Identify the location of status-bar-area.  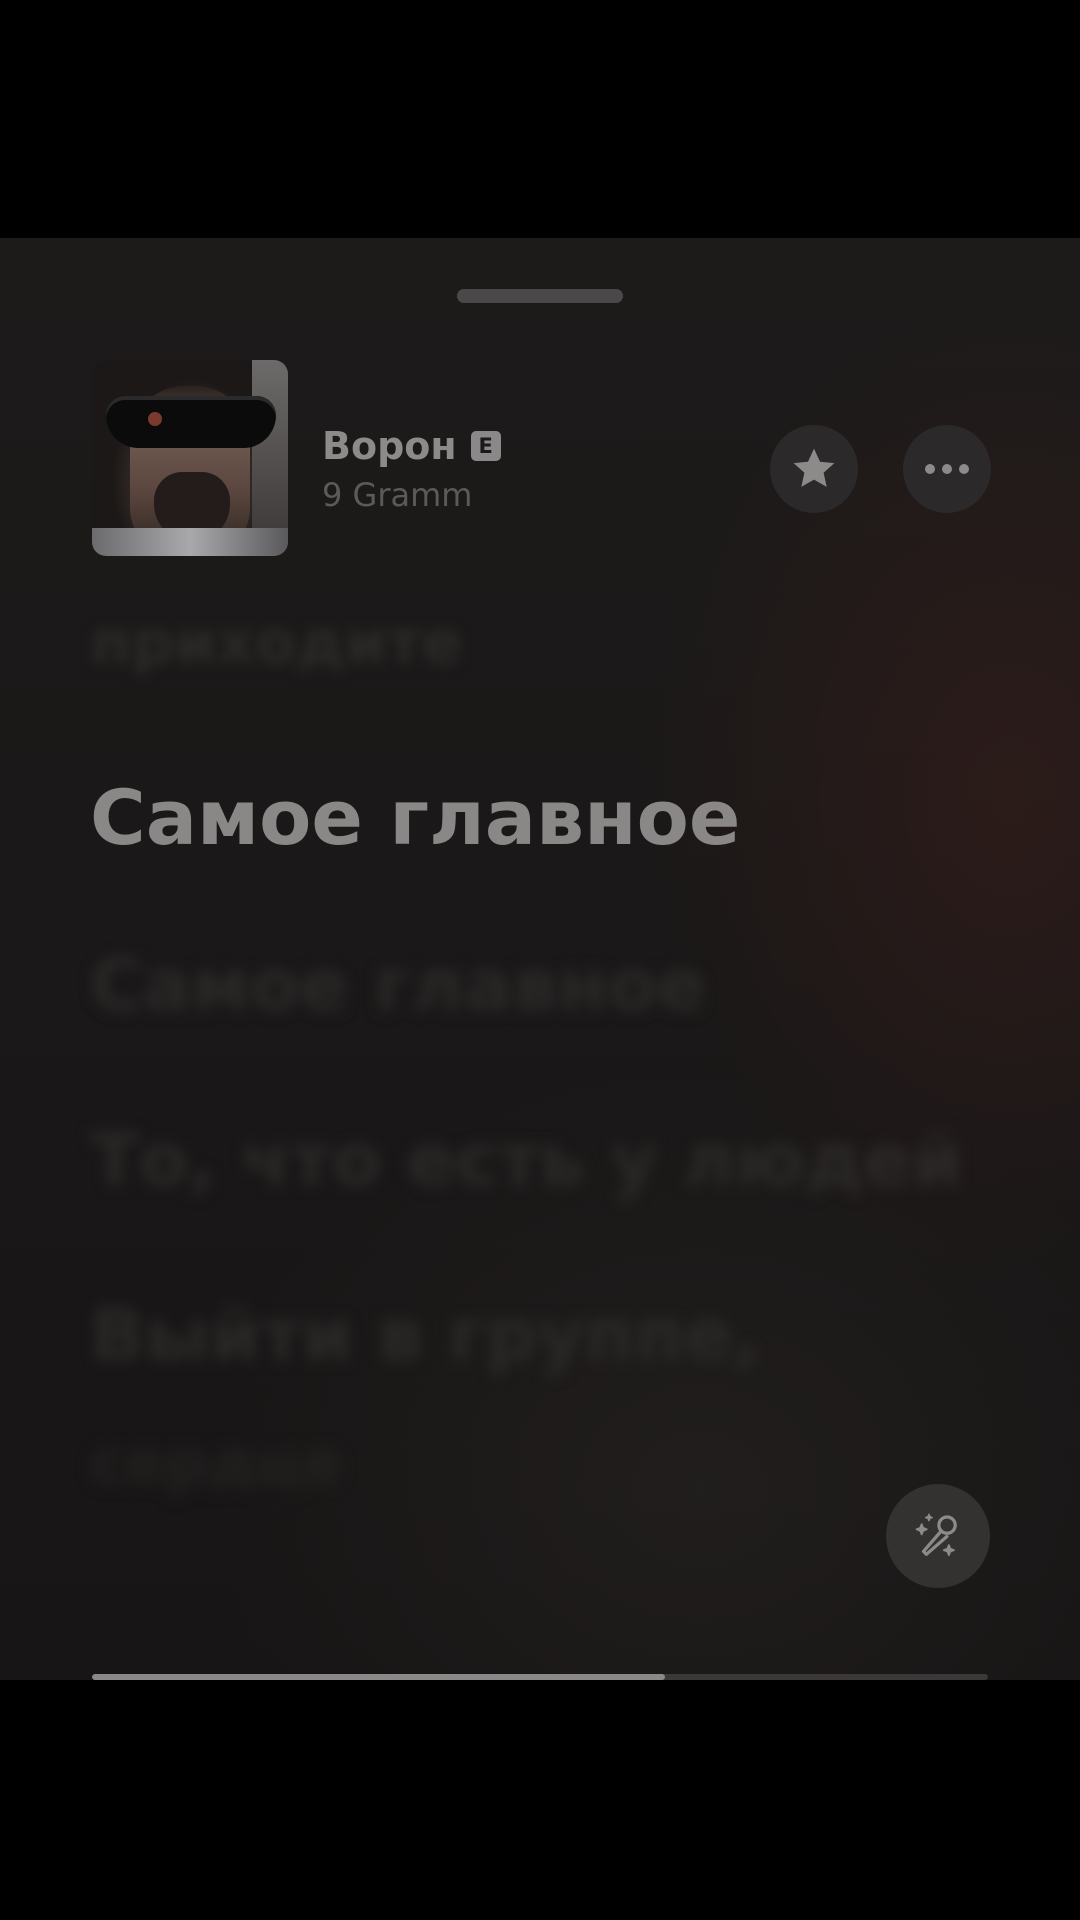
(540, 119).